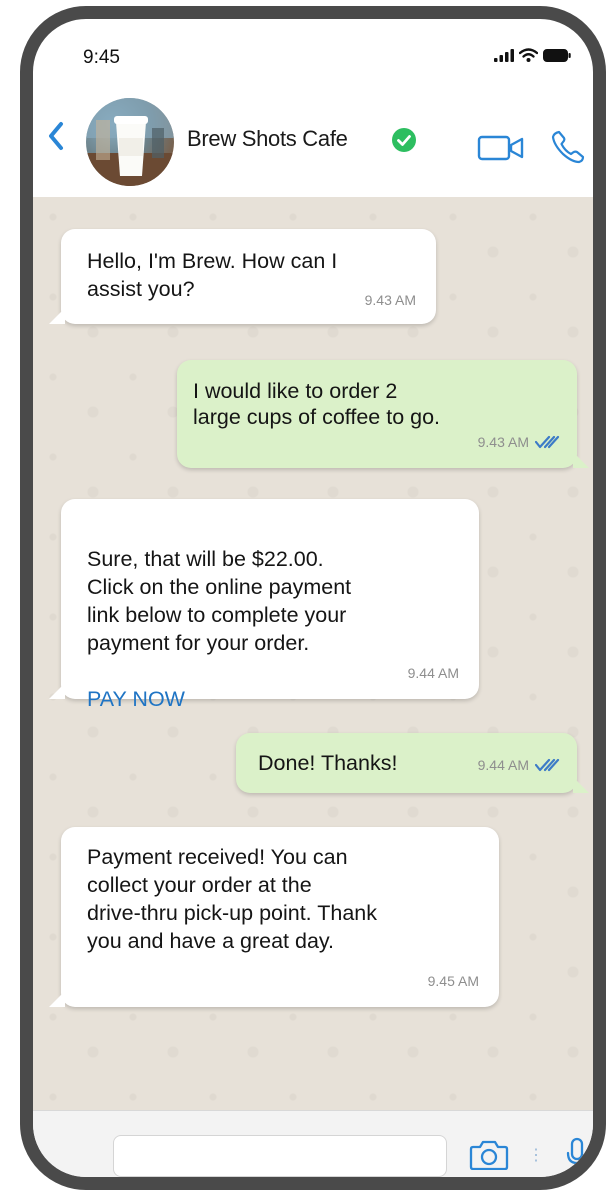  I want to click on avatar, so click(130, 142).